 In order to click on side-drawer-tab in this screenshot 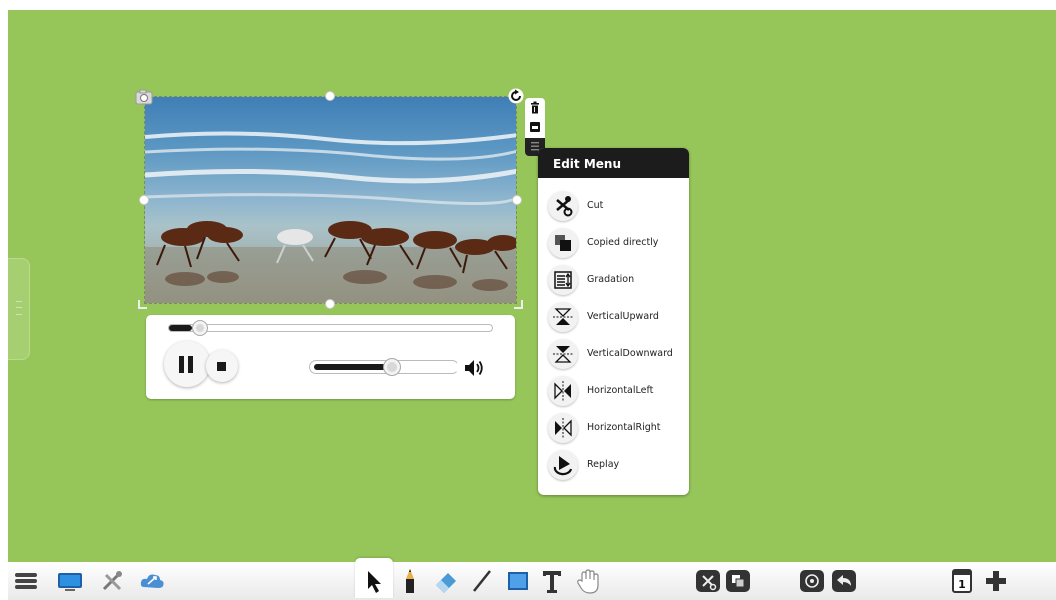, I will do `click(19, 309)`.